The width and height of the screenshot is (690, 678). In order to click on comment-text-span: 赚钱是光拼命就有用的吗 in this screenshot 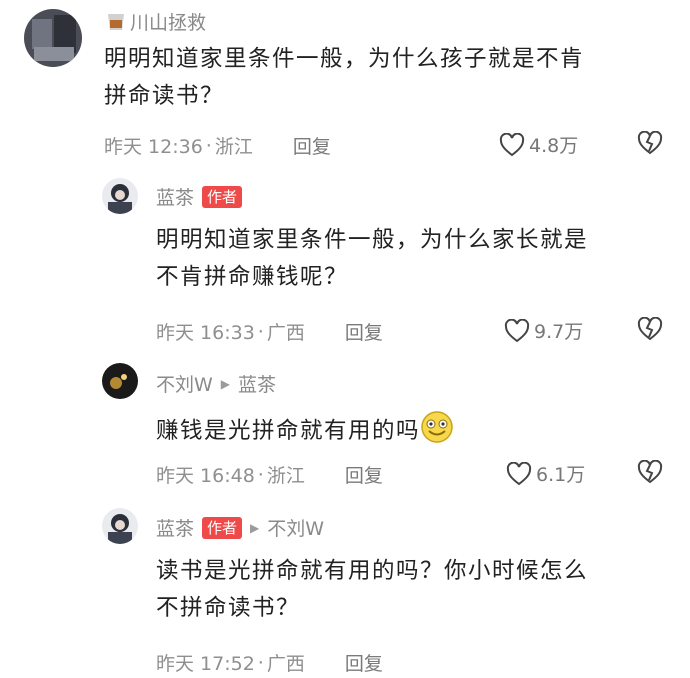, I will do `click(288, 431)`.